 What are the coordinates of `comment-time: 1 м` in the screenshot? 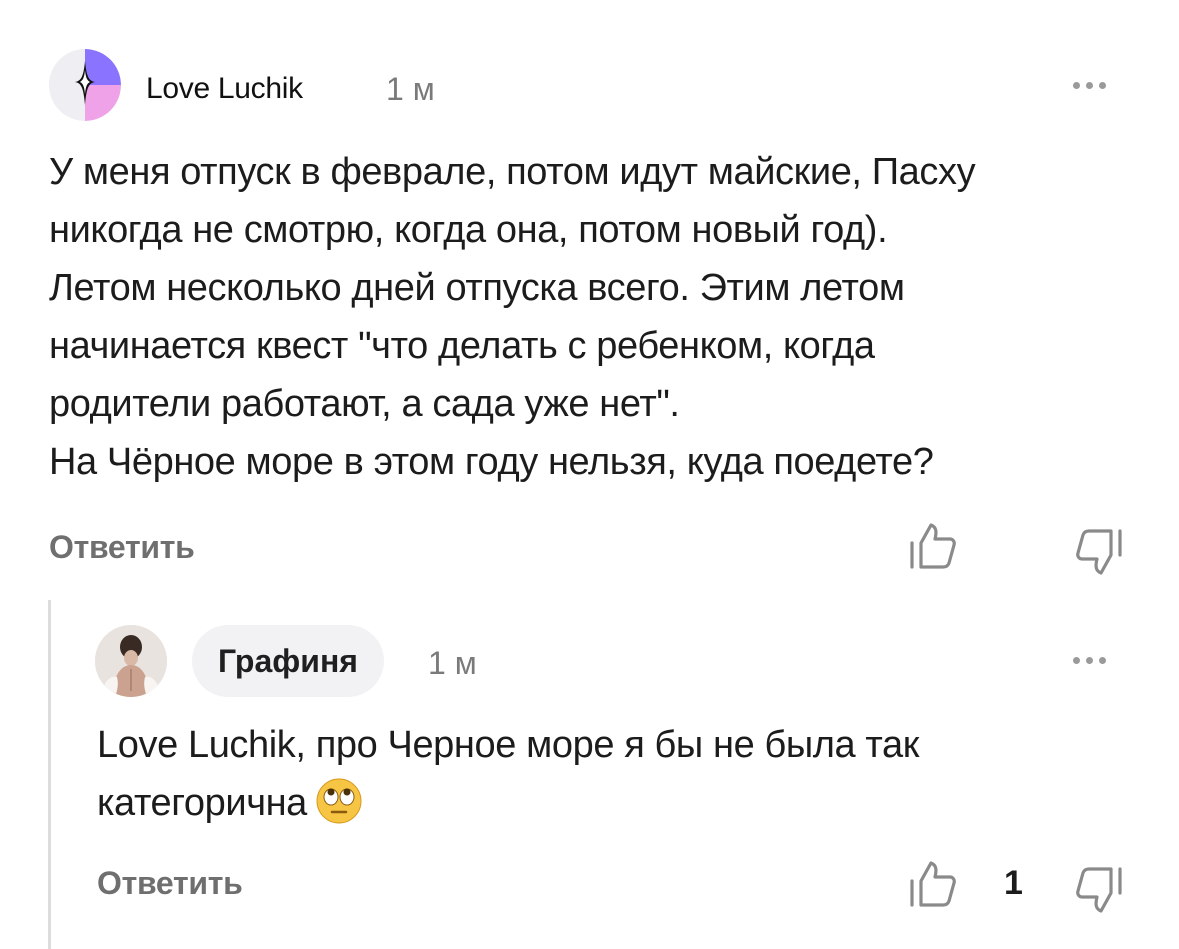 It's located at (410, 89).